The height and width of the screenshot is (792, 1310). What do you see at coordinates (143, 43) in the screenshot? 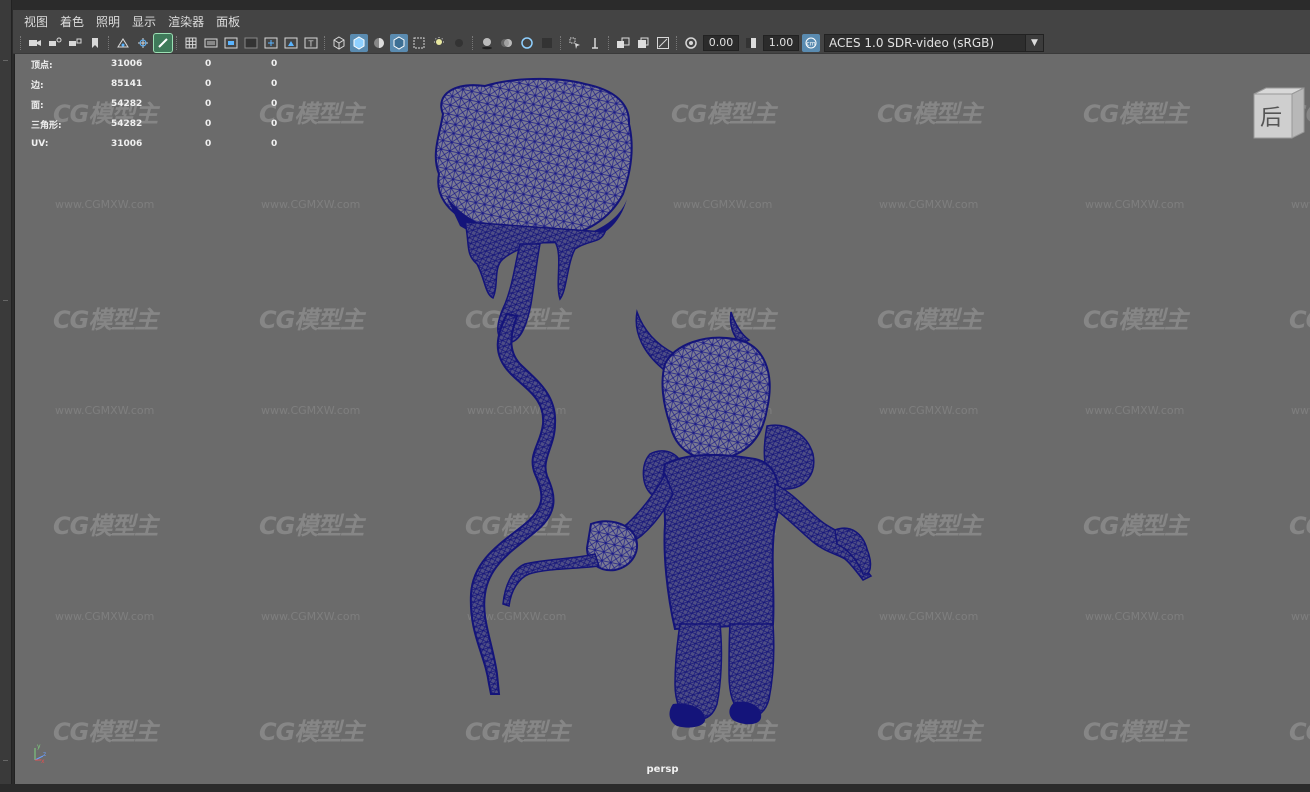
I see `2d-pan-zoom-icon` at bounding box center [143, 43].